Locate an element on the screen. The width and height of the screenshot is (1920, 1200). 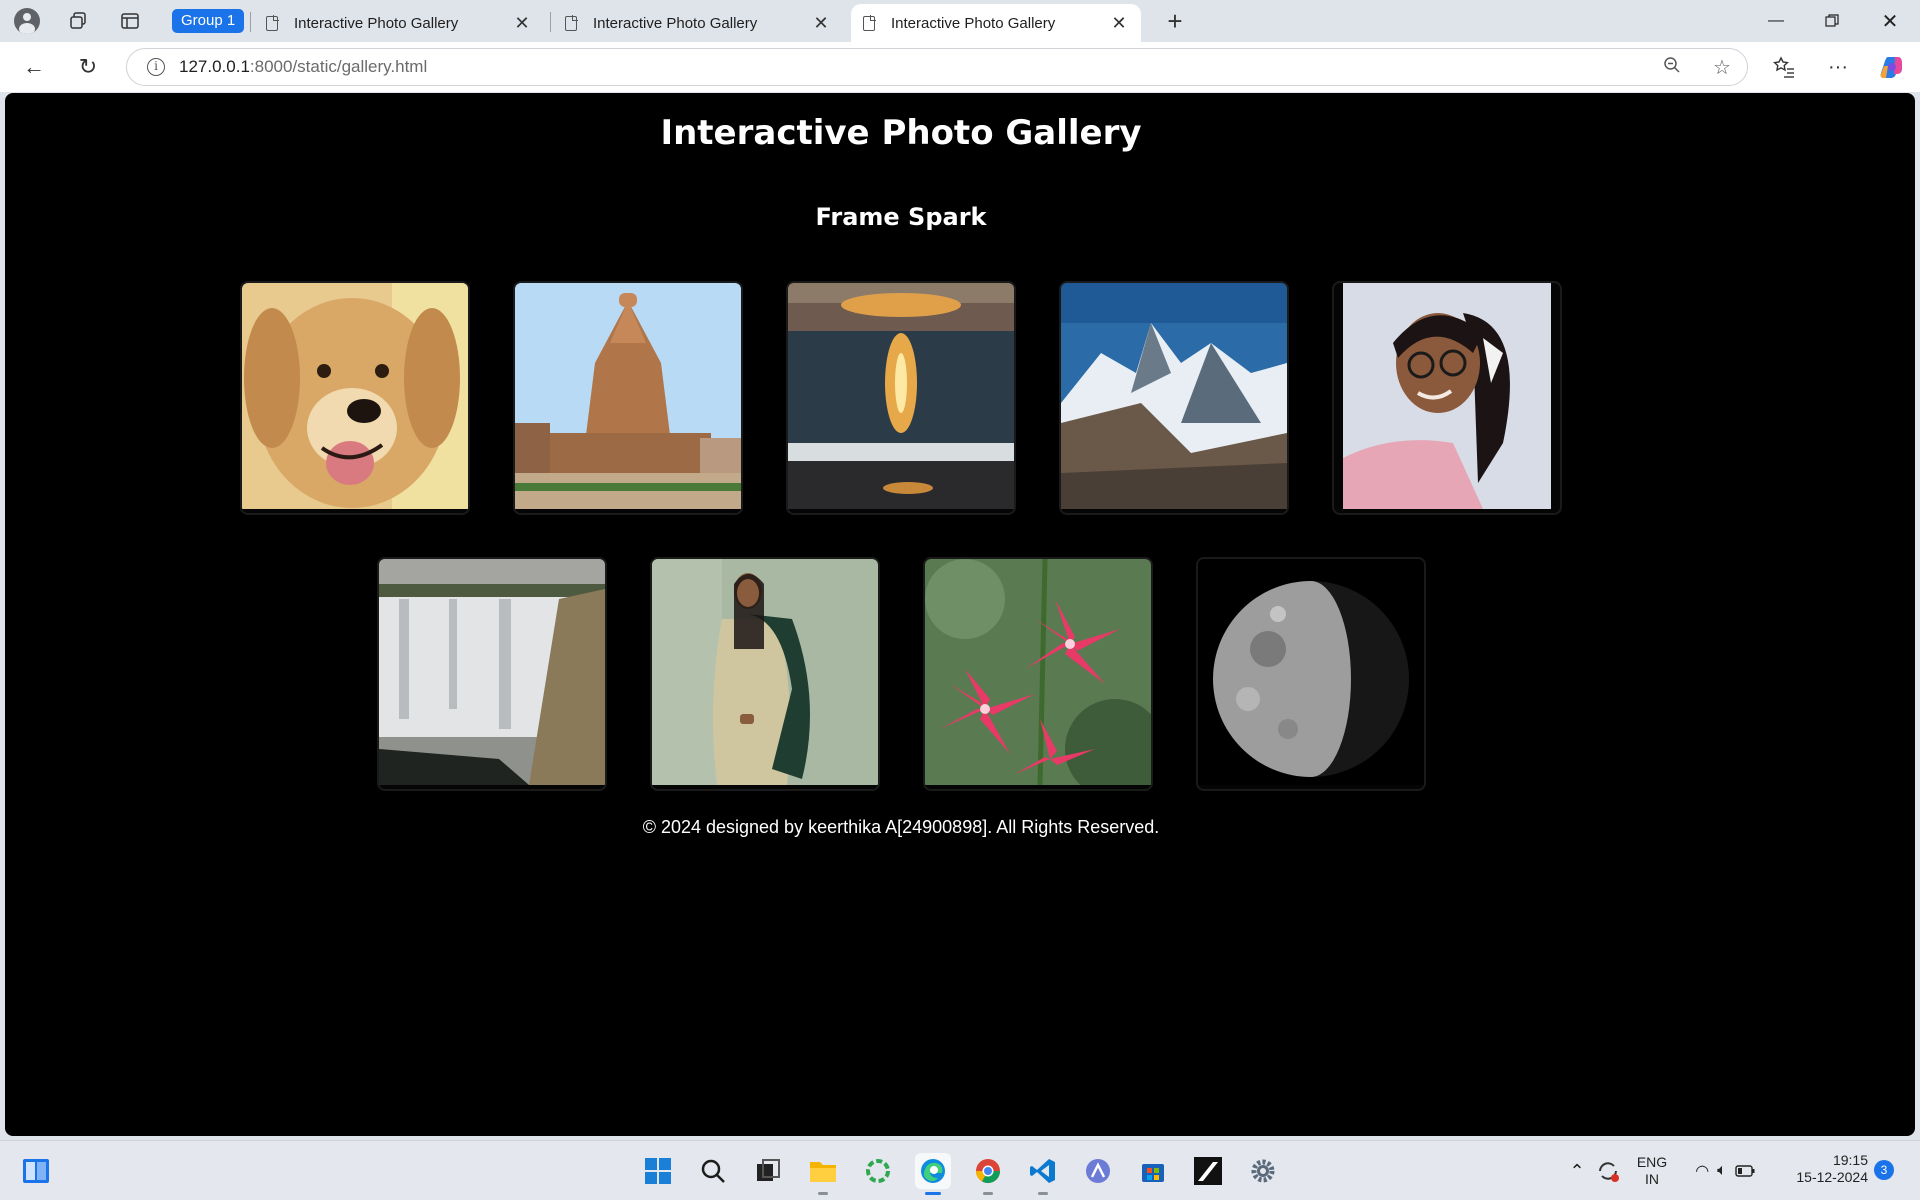
ocean-sunset-photo is located at coordinates (901, 396).